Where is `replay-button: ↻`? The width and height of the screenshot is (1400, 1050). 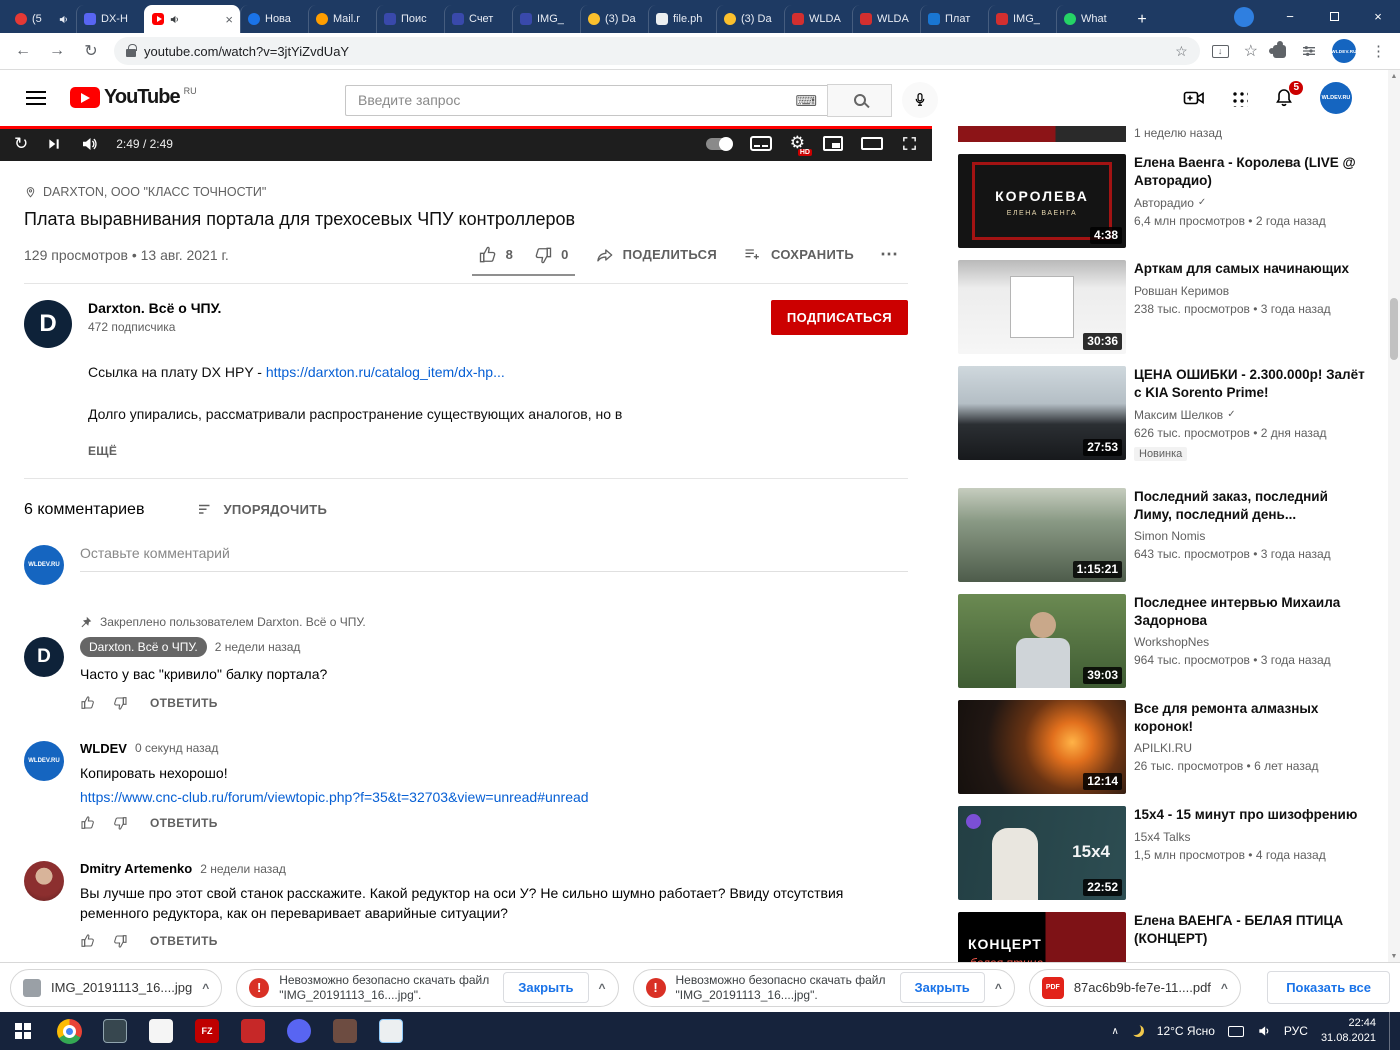
replay-button: ↻ is located at coordinates (21, 143).